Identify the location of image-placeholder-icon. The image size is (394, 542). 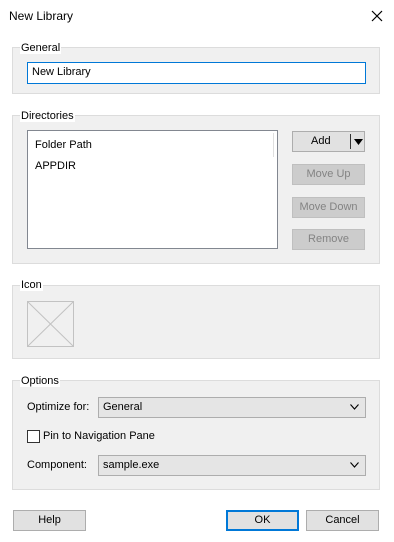
(50, 324).